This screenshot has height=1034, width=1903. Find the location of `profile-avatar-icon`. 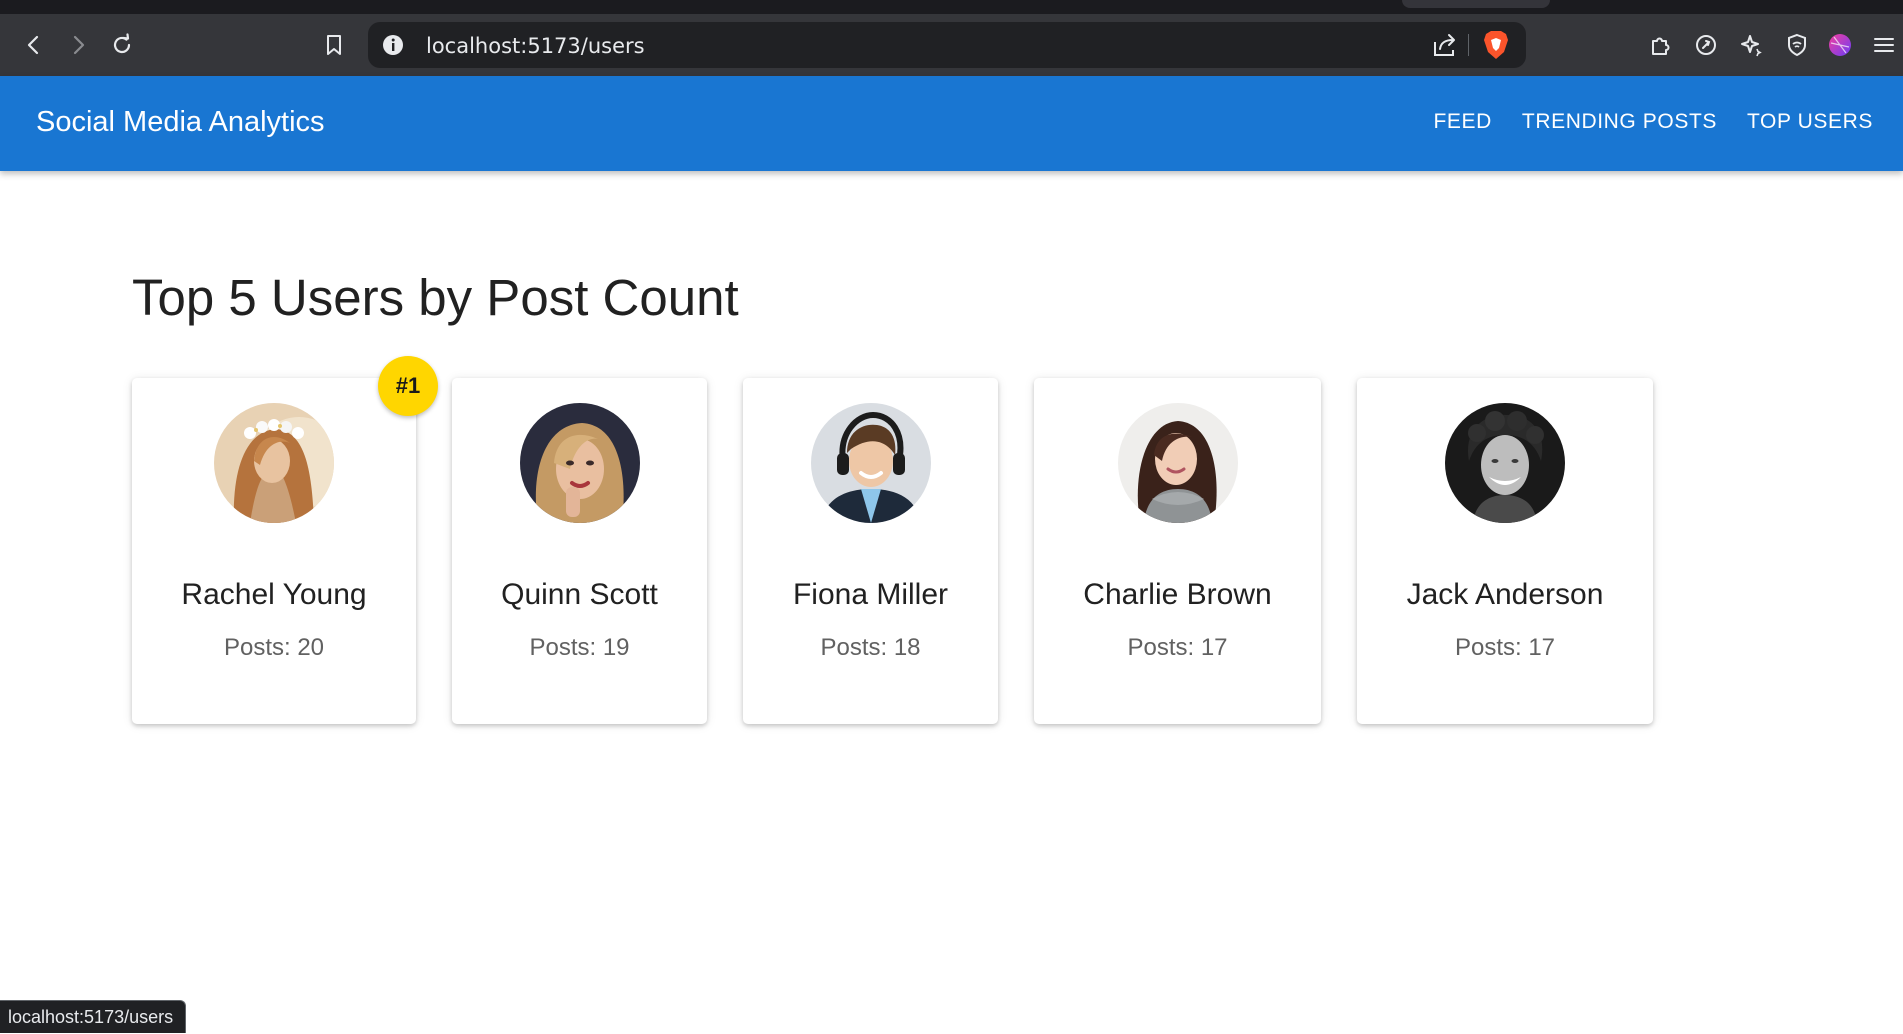

profile-avatar-icon is located at coordinates (1840, 45).